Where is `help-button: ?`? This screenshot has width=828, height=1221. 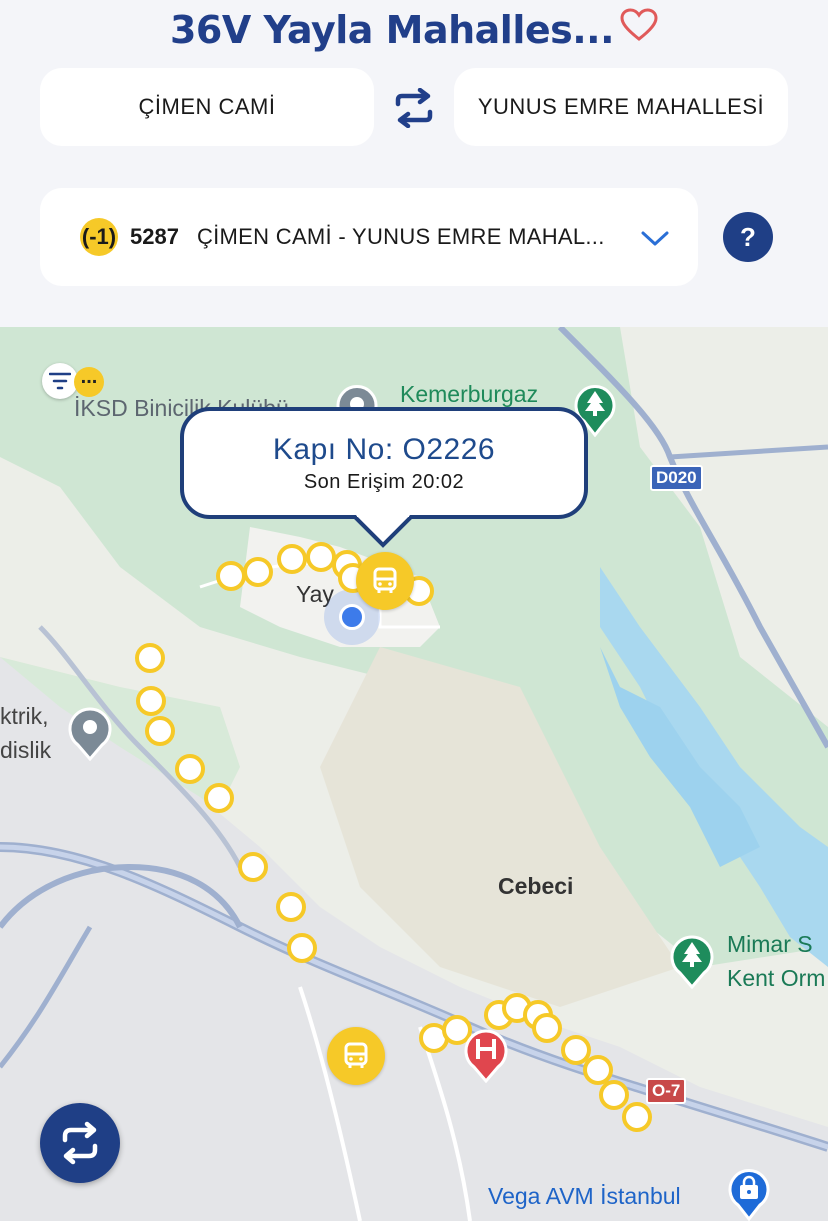 help-button: ? is located at coordinates (748, 237).